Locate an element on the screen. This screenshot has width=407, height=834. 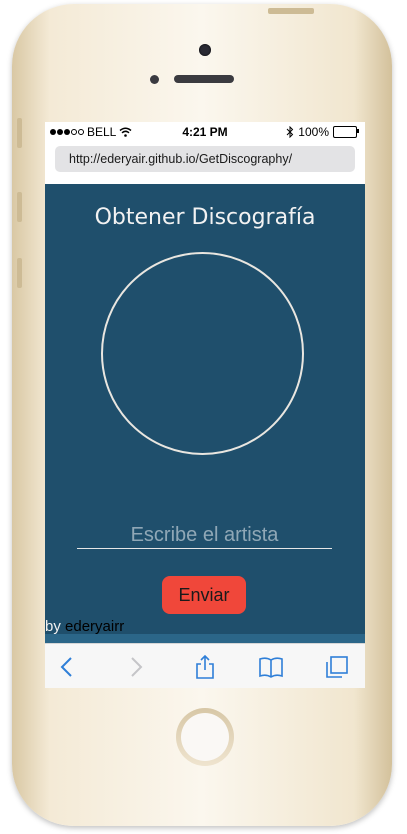
tabs-icon is located at coordinates (337, 667).